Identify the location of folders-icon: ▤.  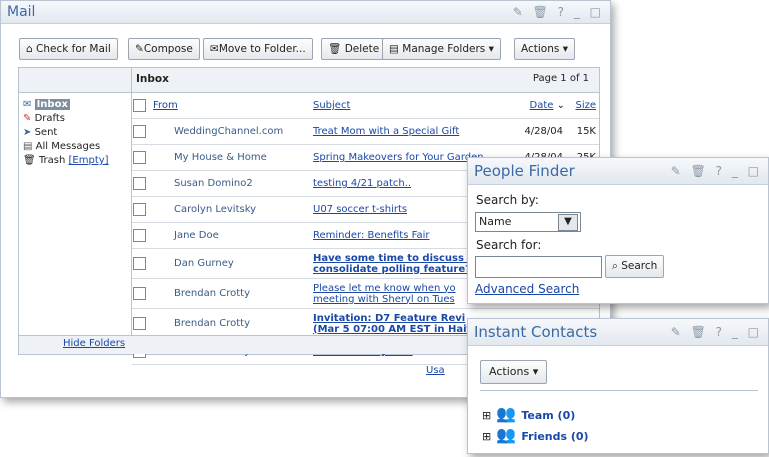
(394, 49).